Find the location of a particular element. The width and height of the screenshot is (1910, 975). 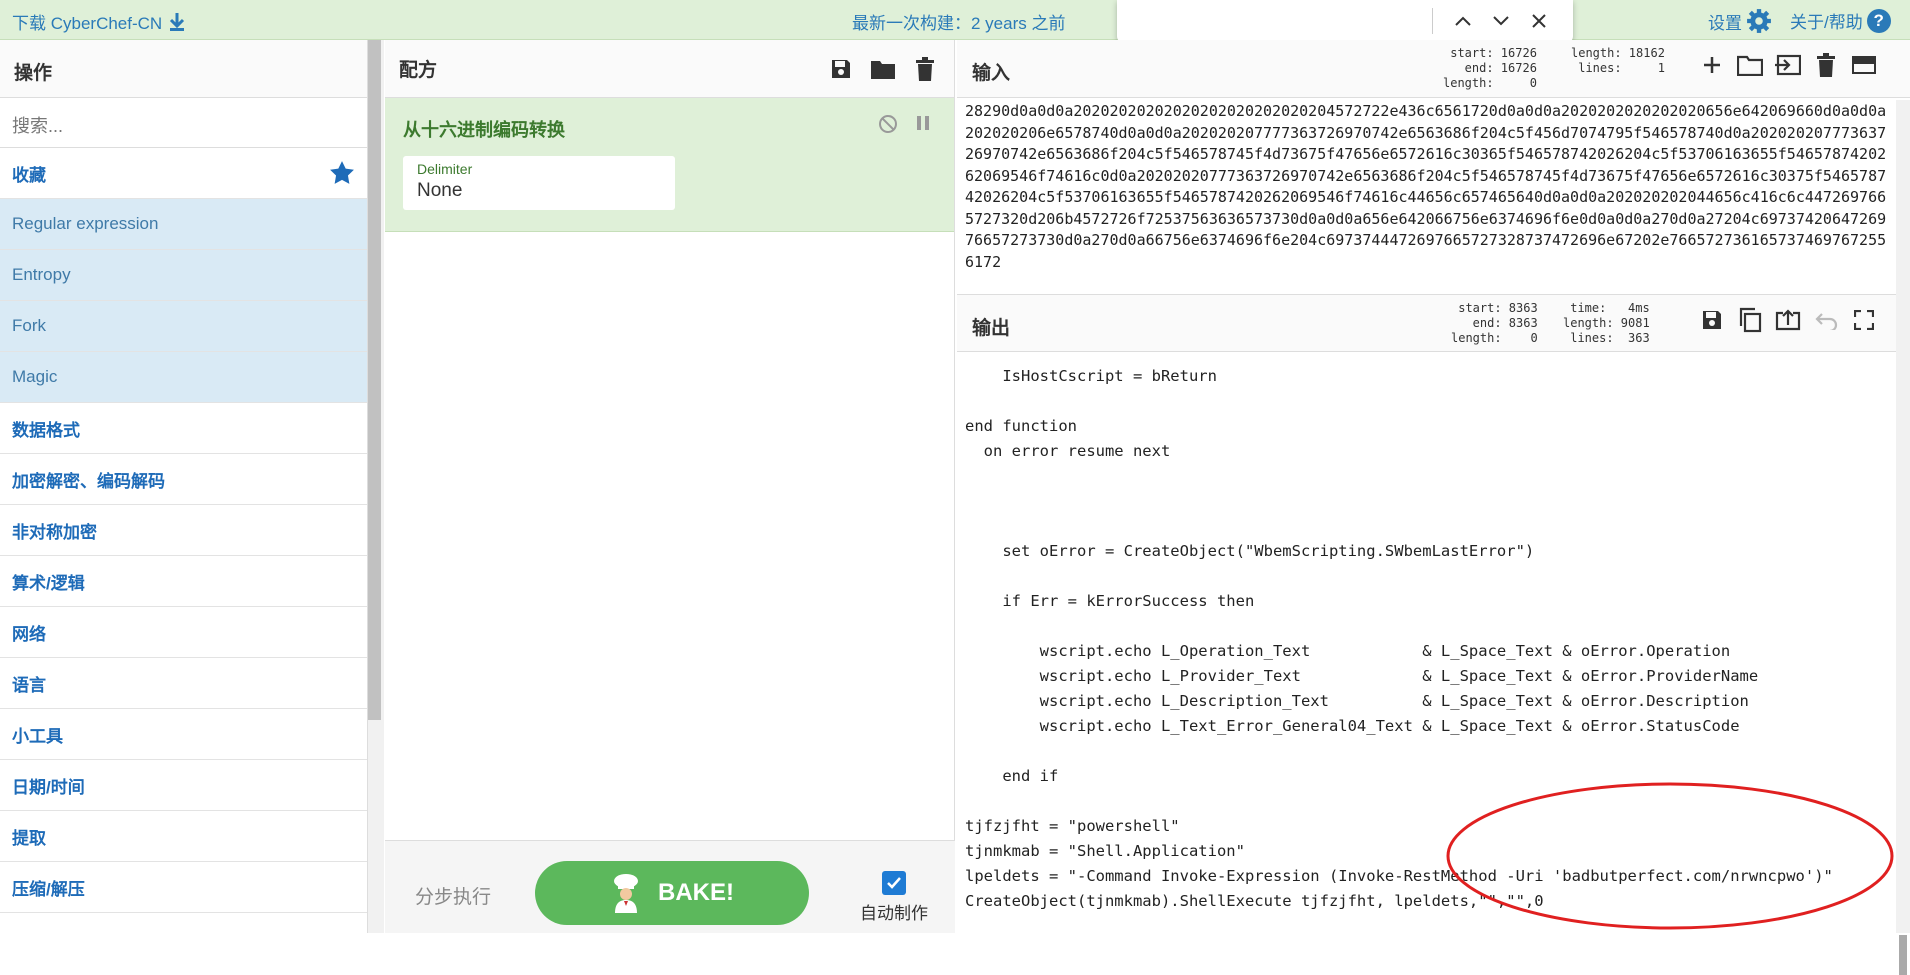

recipe-header: 配方 is located at coordinates (669, 69).